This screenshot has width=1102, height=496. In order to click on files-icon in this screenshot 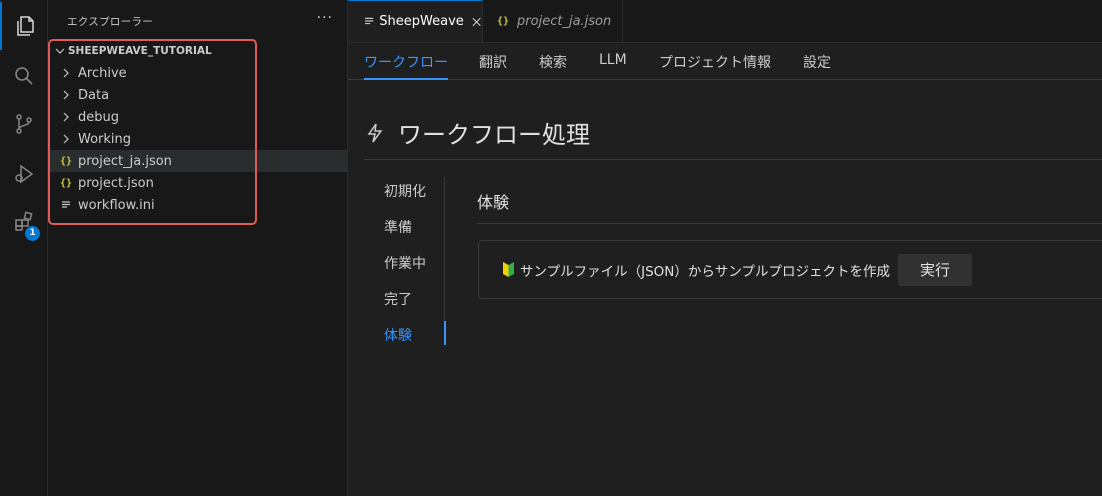, I will do `click(25, 26)`.